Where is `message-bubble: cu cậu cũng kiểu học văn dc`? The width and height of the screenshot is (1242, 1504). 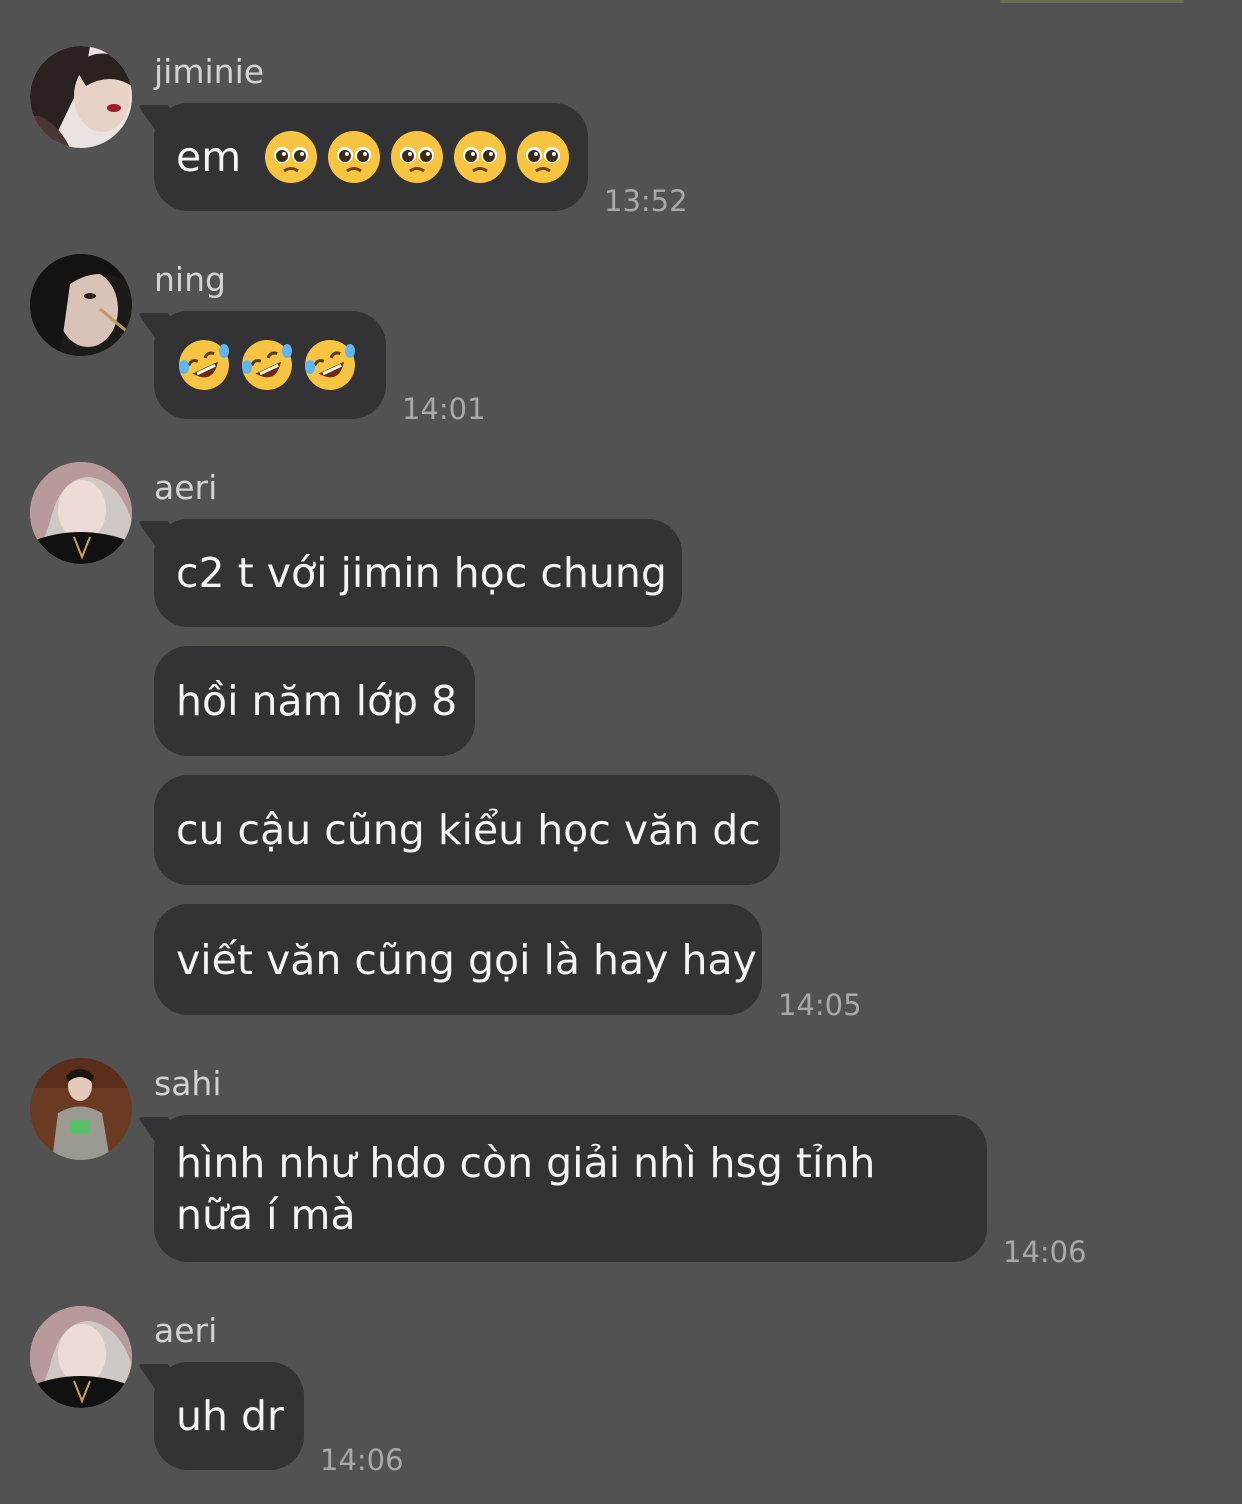
message-bubble: cu cậu cũng kiểu học văn dc is located at coordinates (467, 830).